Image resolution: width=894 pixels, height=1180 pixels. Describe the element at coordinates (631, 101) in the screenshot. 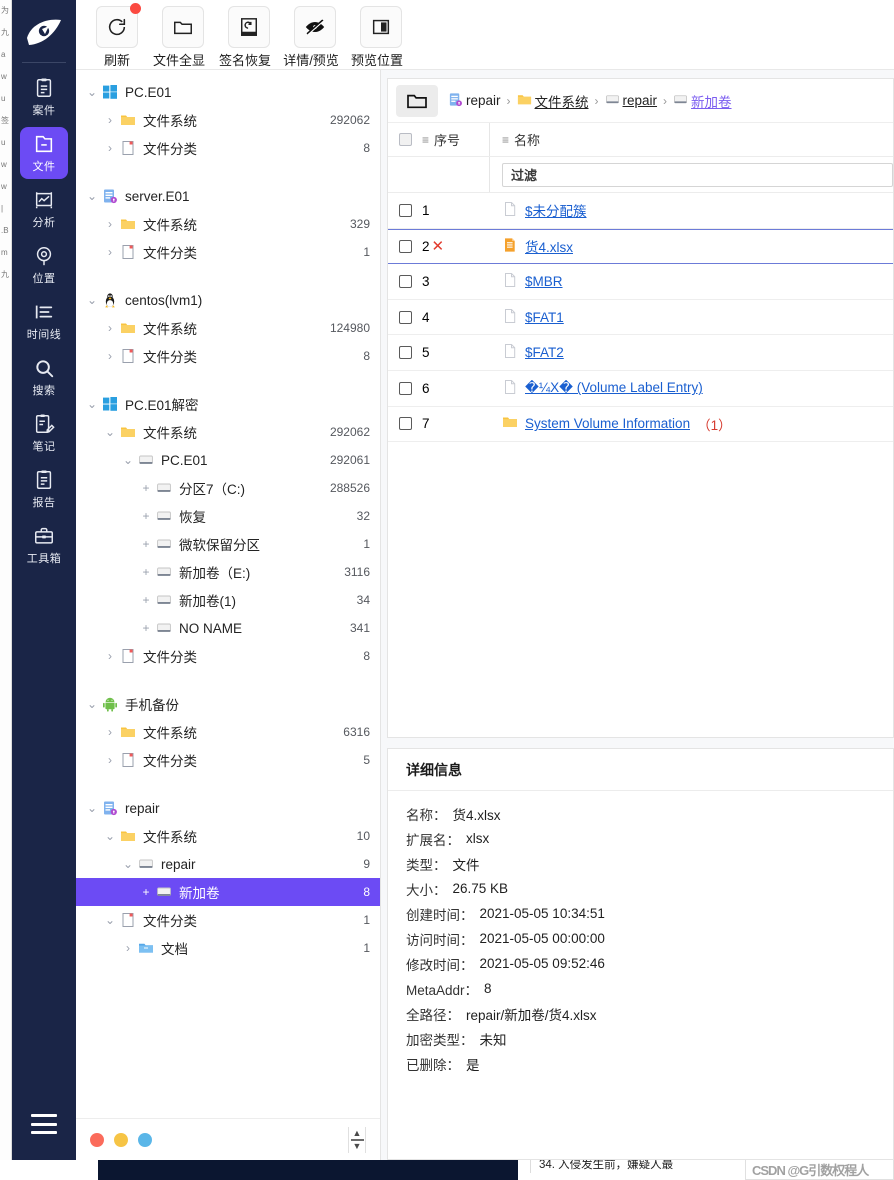

I see `breadcrumb-item-3: repair` at that location.